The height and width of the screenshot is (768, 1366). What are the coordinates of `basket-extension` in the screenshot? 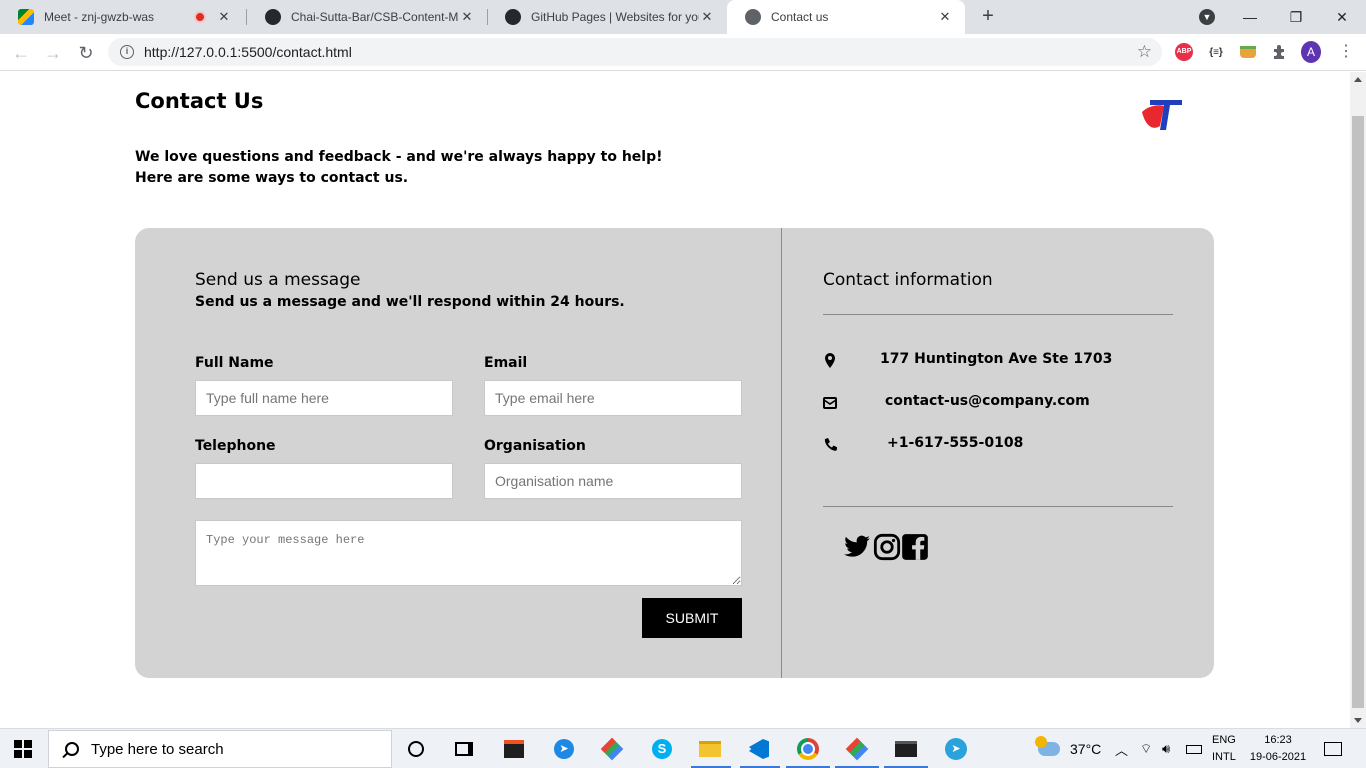 It's located at (1248, 52).